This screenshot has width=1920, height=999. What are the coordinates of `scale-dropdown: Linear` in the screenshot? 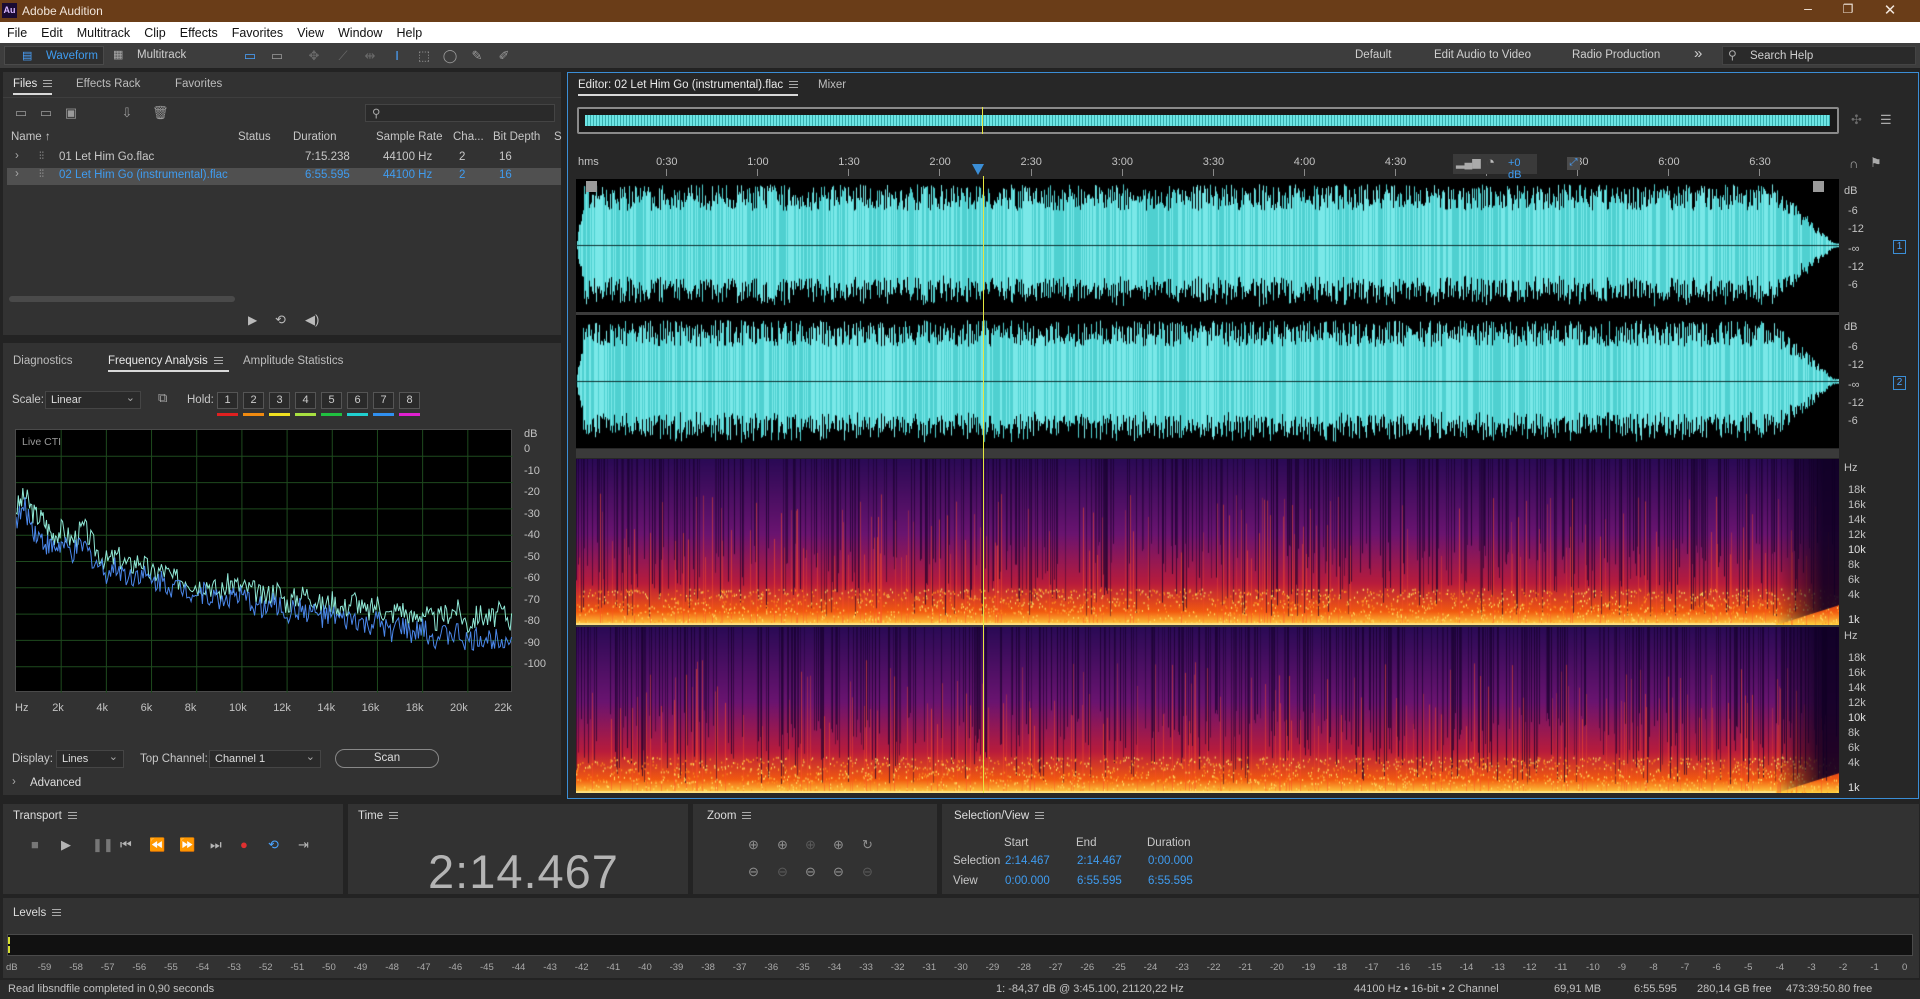 It's located at (93, 400).